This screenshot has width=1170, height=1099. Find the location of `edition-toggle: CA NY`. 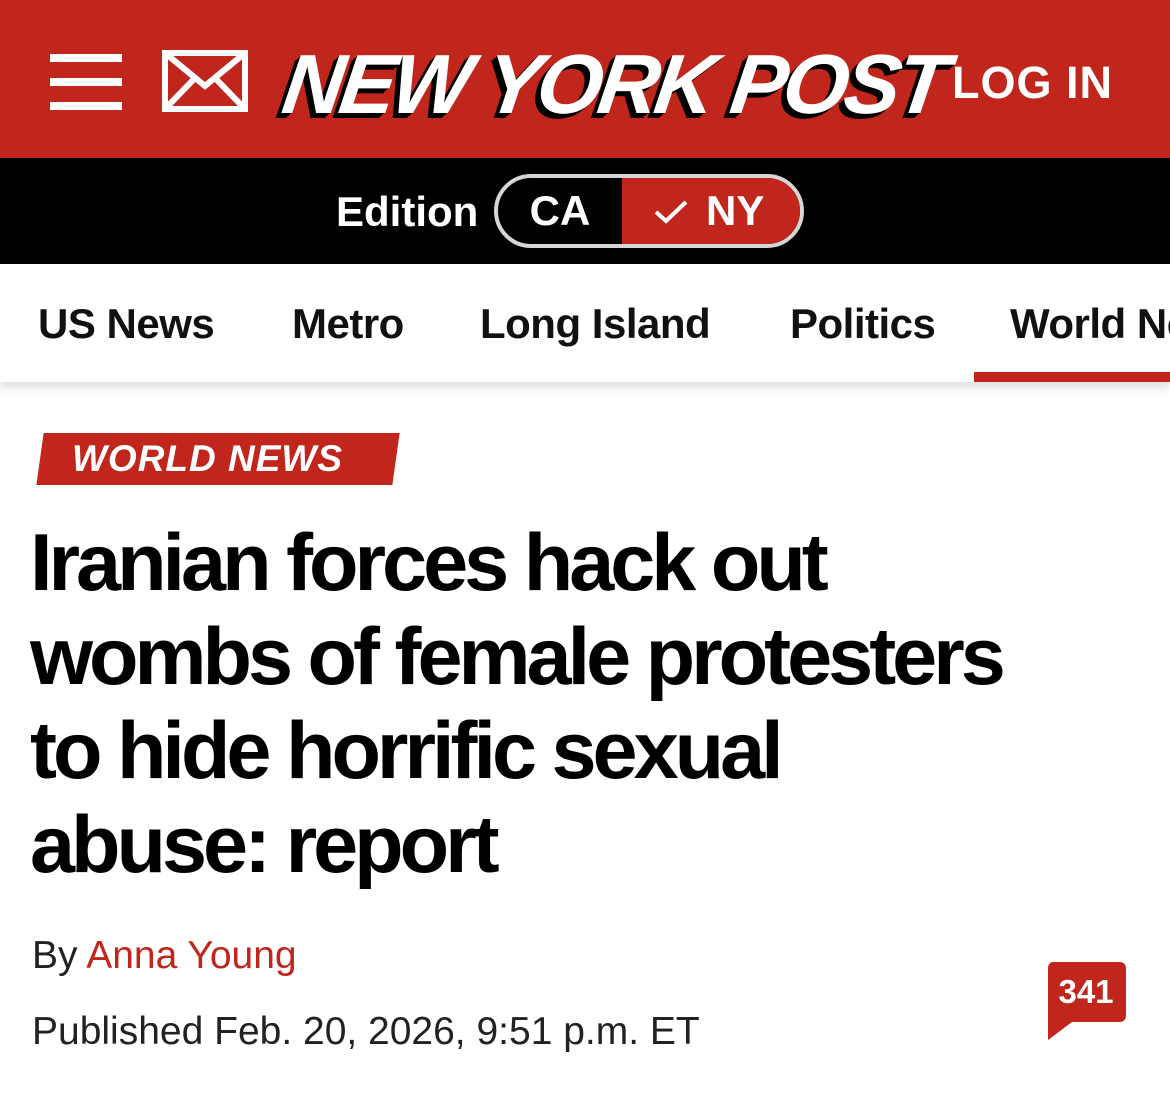

edition-toggle: CA NY is located at coordinates (649, 211).